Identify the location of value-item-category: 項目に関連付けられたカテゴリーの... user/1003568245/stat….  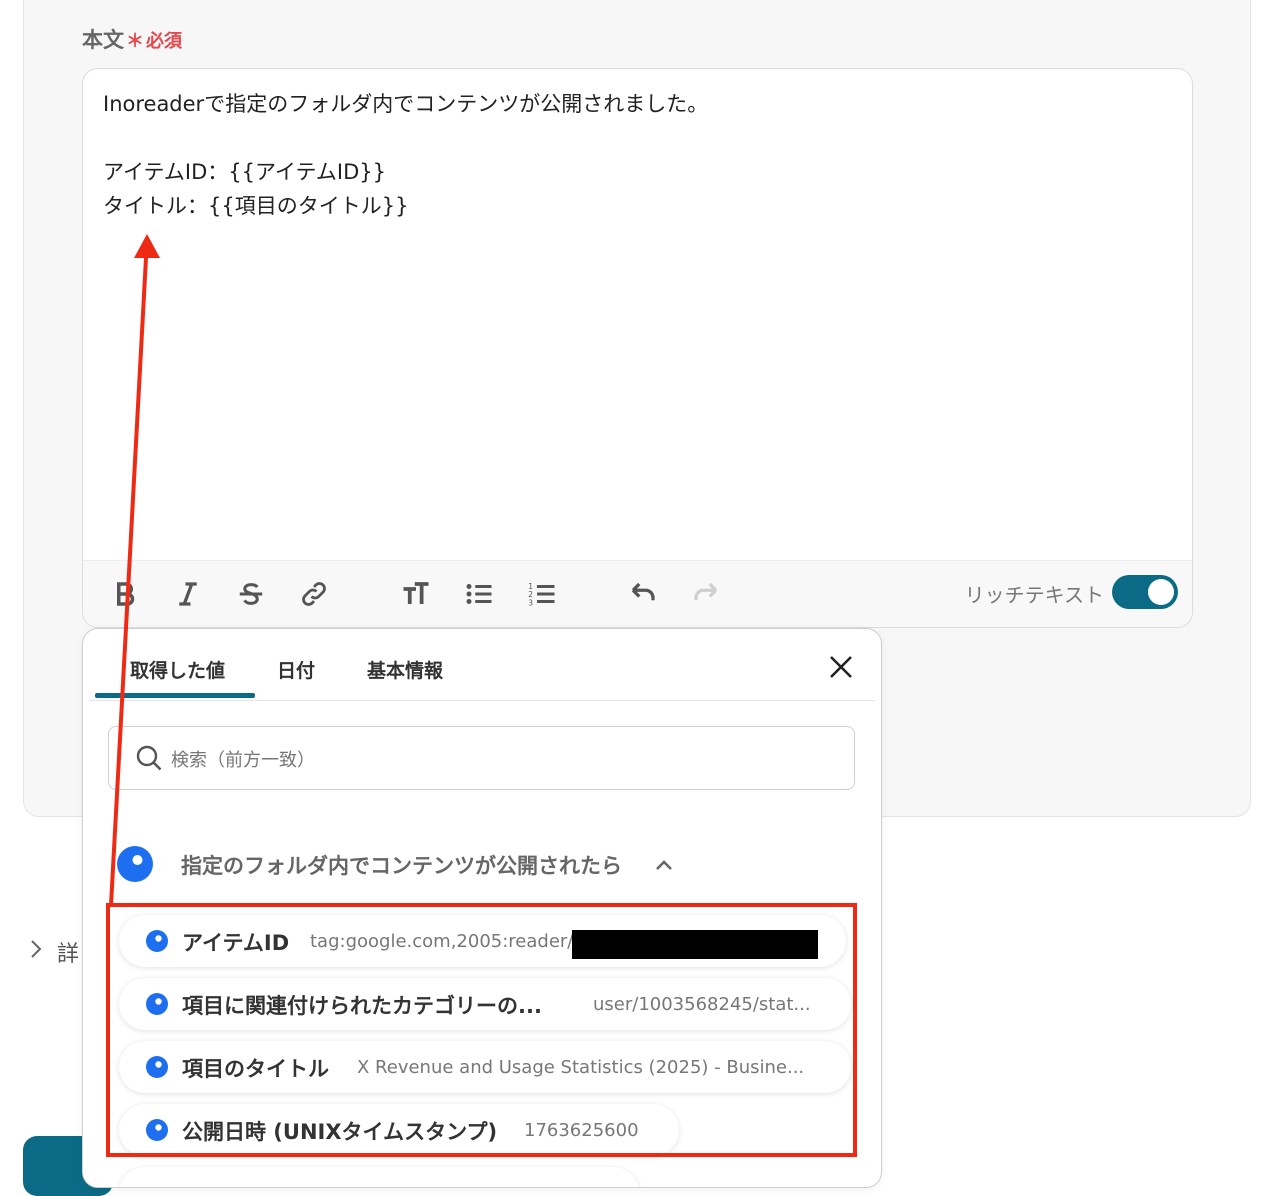
(485, 1004).